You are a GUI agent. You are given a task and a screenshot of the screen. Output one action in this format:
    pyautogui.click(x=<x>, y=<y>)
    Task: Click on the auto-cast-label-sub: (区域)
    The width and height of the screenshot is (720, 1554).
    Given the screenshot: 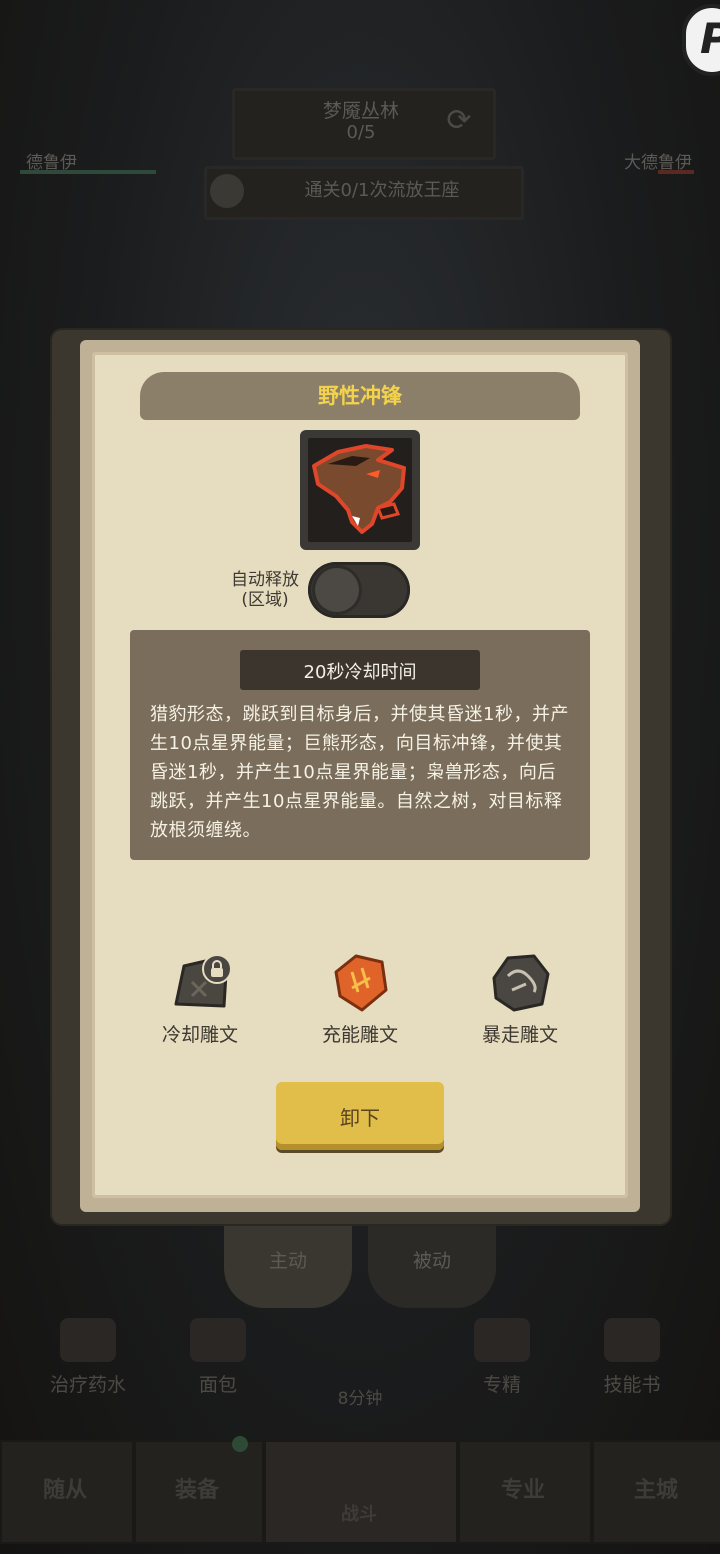 What is the action you would take?
    pyautogui.click(x=265, y=600)
    